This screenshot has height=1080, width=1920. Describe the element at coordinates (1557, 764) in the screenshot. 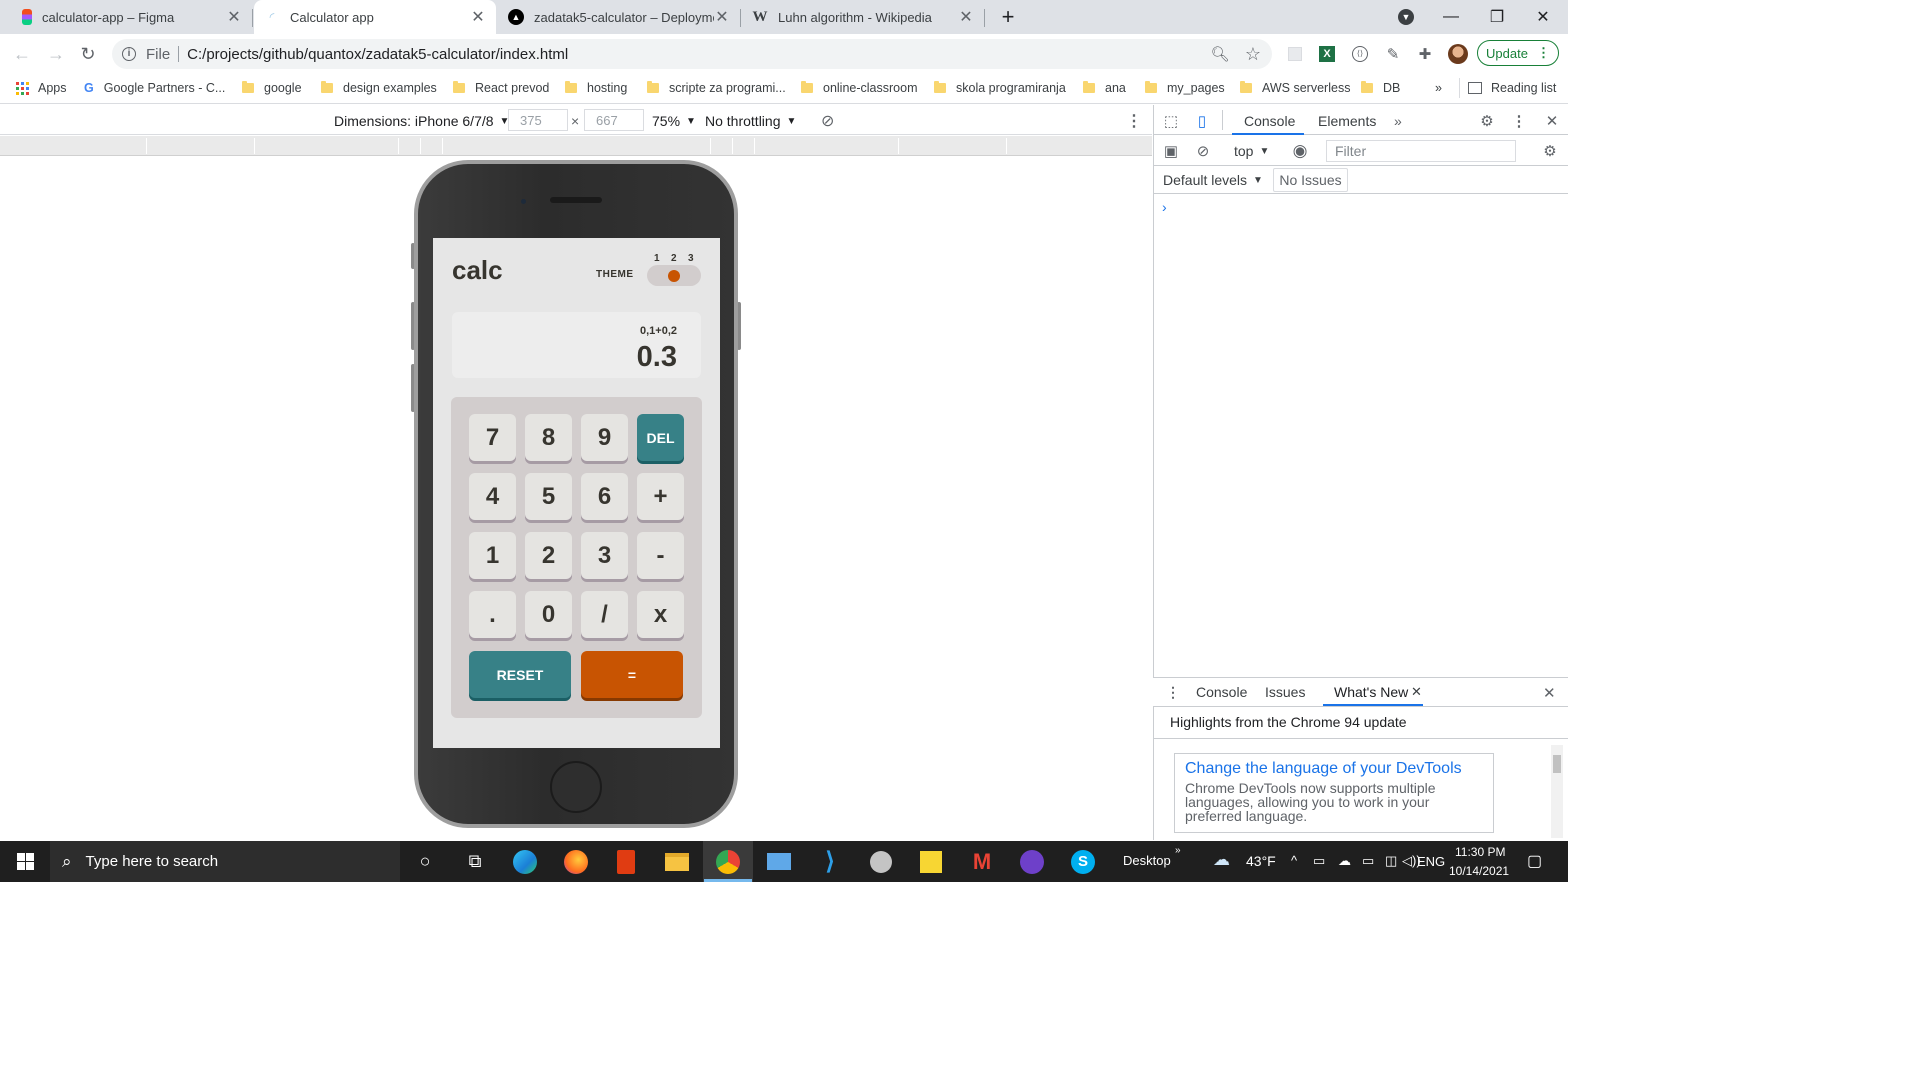

I see `drawer-scrollbar-thumb` at that location.